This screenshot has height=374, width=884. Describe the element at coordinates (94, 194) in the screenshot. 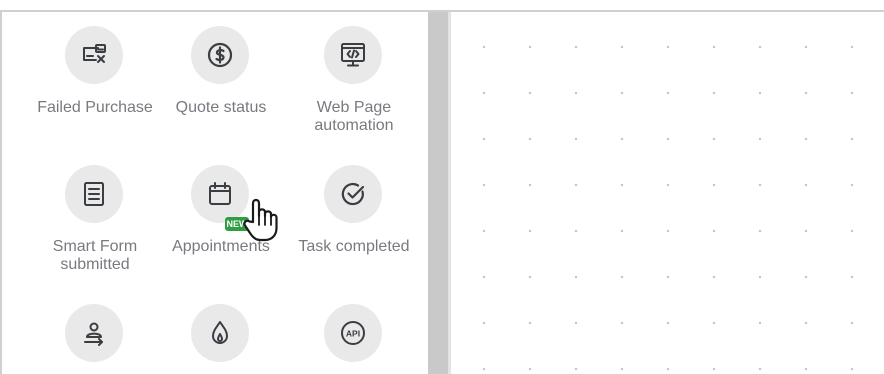

I see `form-icon` at that location.